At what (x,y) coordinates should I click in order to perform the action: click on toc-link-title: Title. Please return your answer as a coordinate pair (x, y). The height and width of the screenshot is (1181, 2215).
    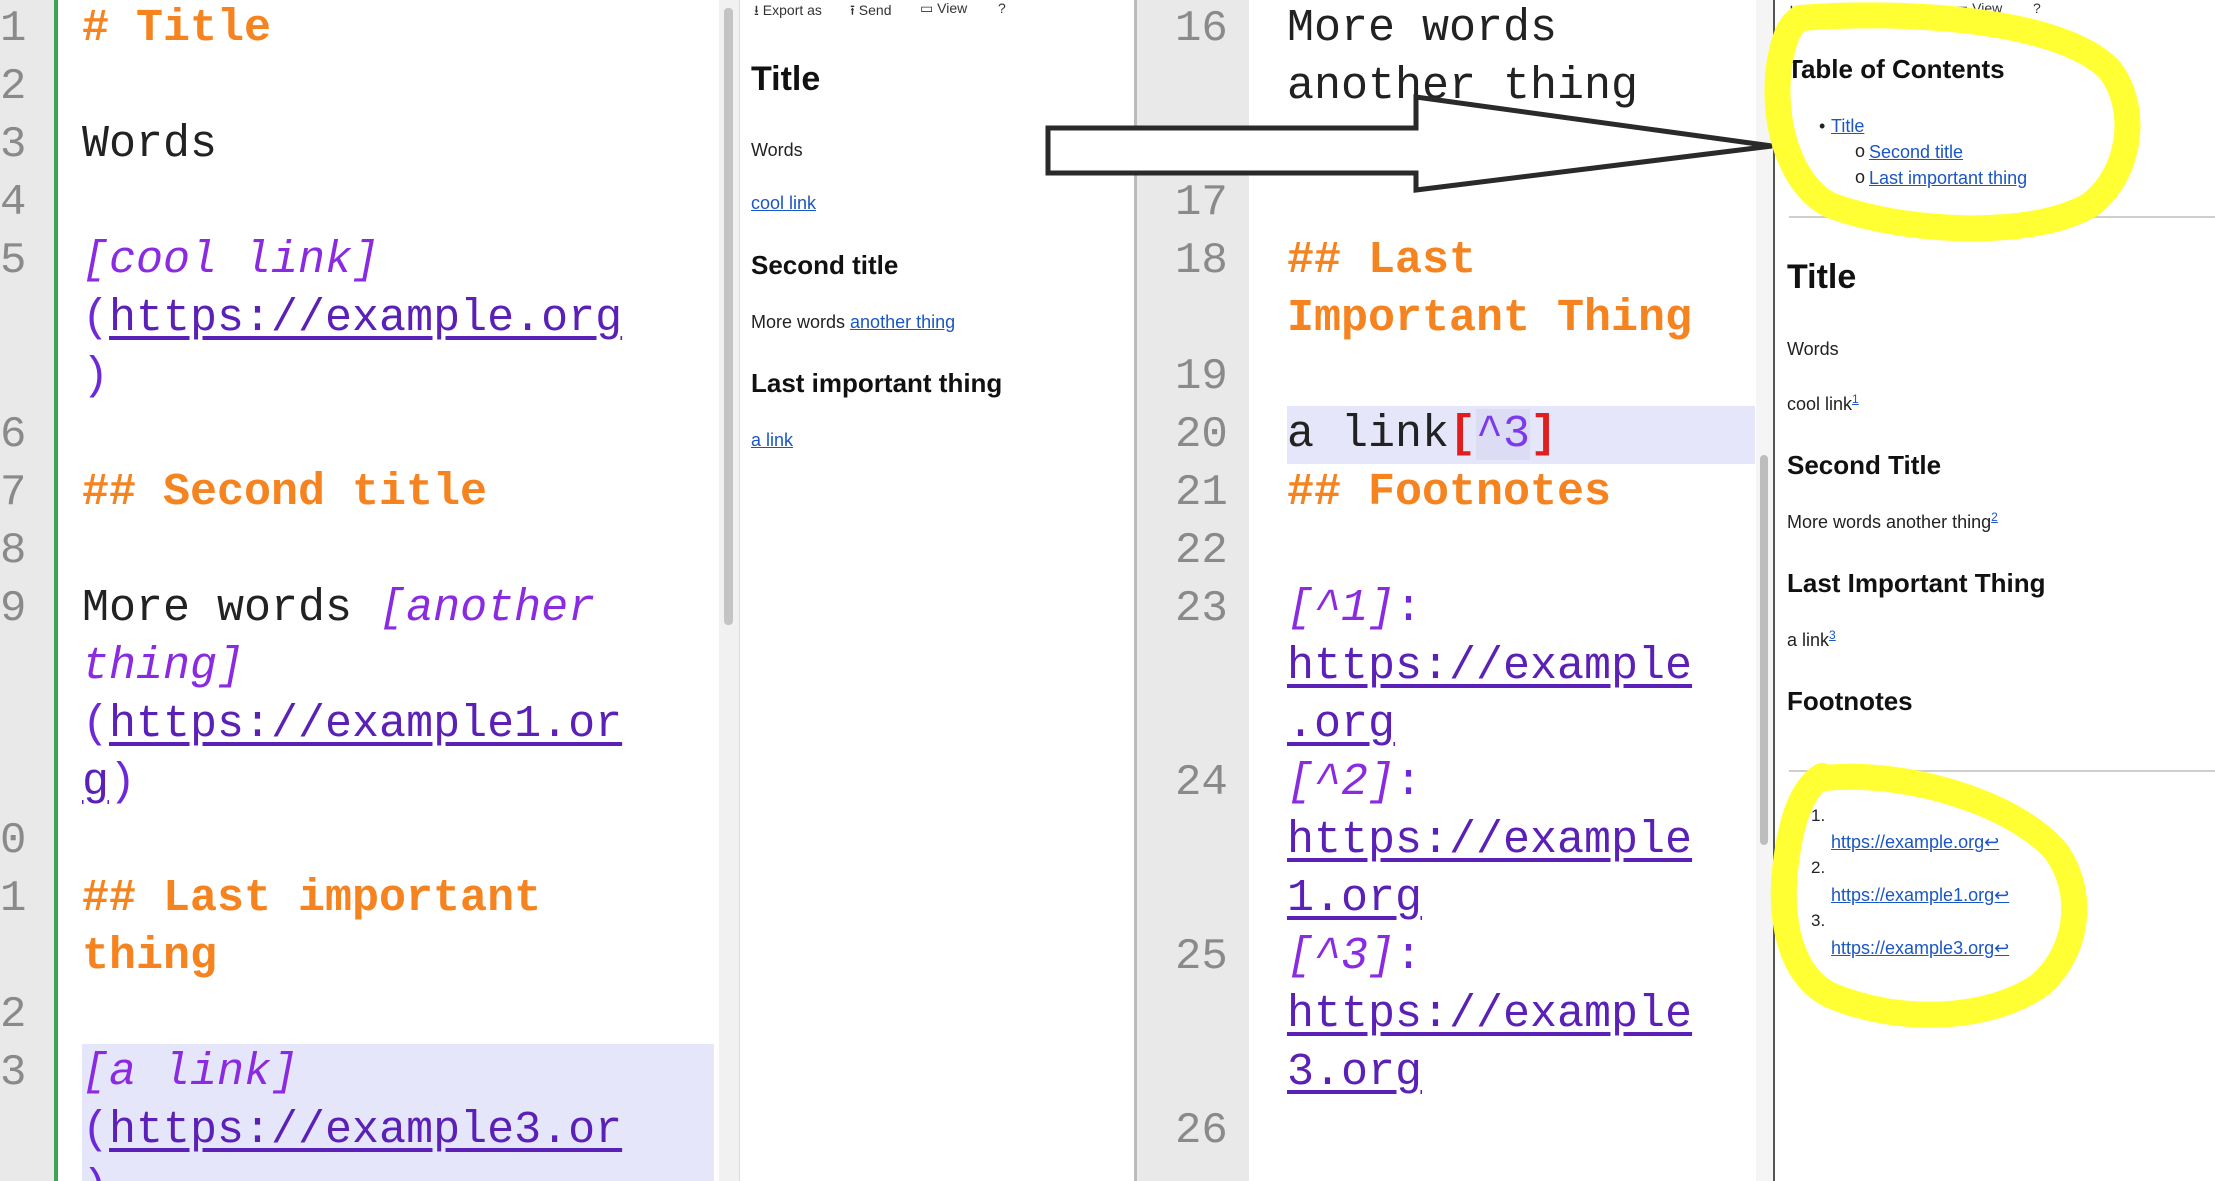
    Looking at the image, I should click on (1847, 126).